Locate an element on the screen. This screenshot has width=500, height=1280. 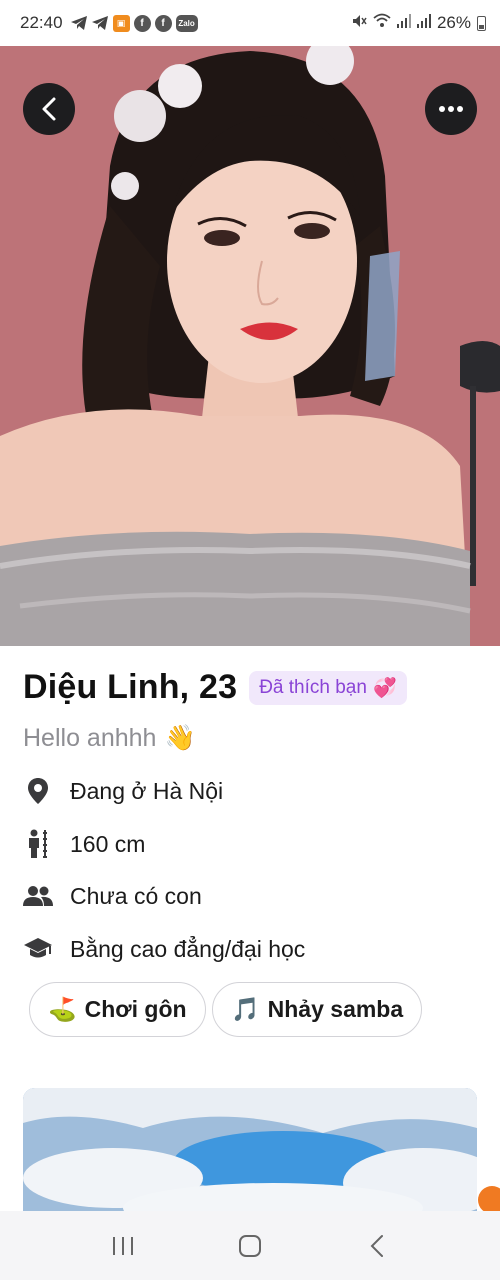
status-right: 26% is located at coordinates (418, 23).